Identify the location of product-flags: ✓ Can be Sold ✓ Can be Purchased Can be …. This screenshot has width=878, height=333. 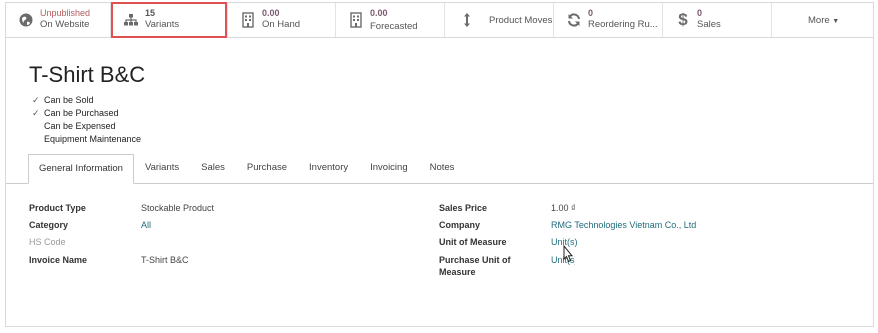
(86, 120).